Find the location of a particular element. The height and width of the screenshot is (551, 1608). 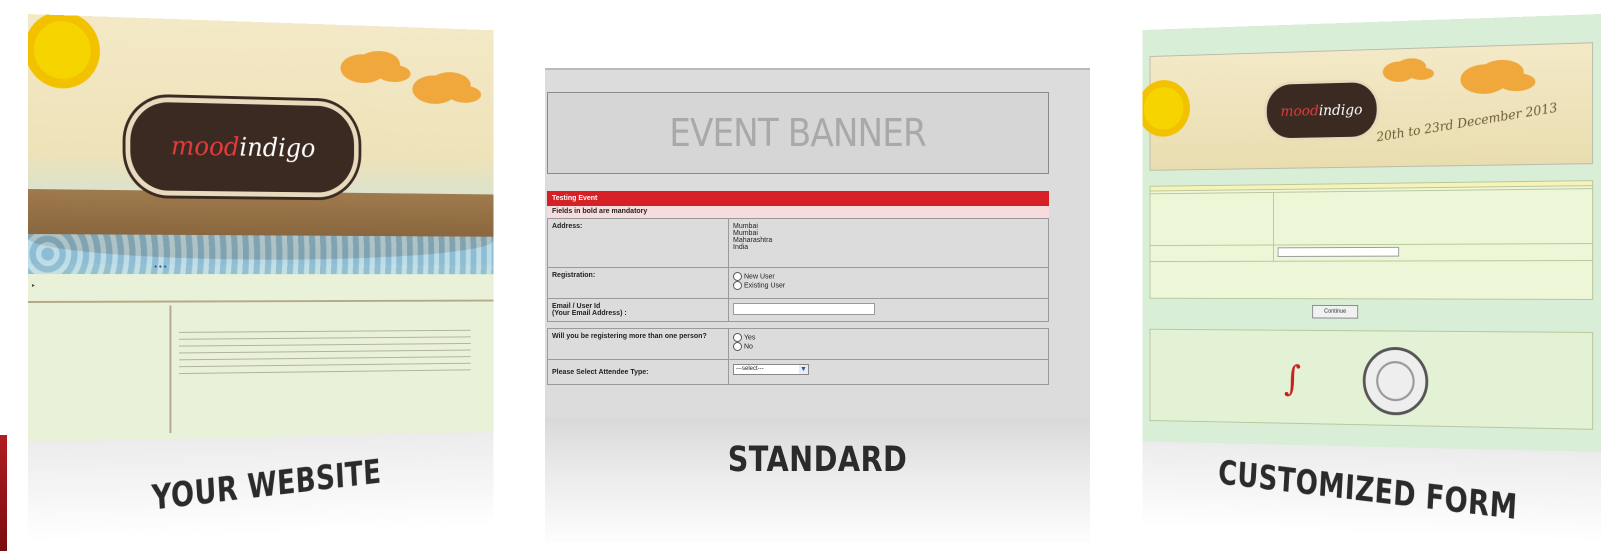

registration-row: Registration: New User Existing User is located at coordinates (798, 283).